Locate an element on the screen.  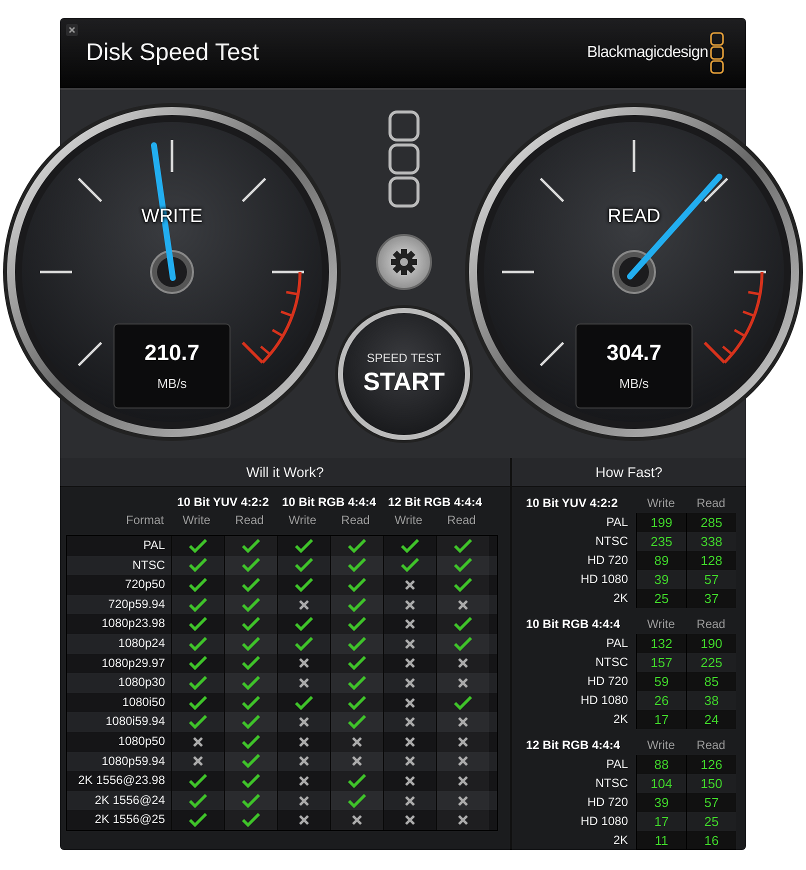
value-cell: 190 is located at coordinates (711, 643).